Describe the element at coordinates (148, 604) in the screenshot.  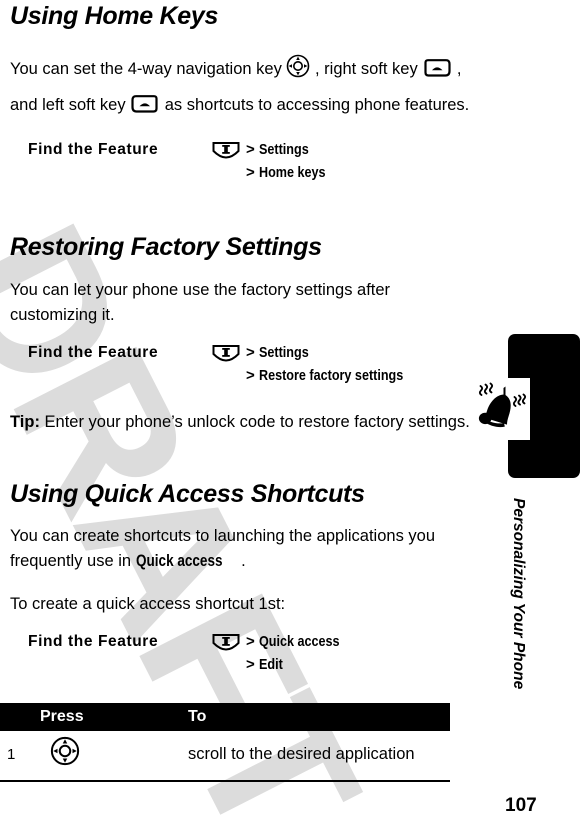
I see `section-intro: To create a quick access shortcut 1st:` at that location.